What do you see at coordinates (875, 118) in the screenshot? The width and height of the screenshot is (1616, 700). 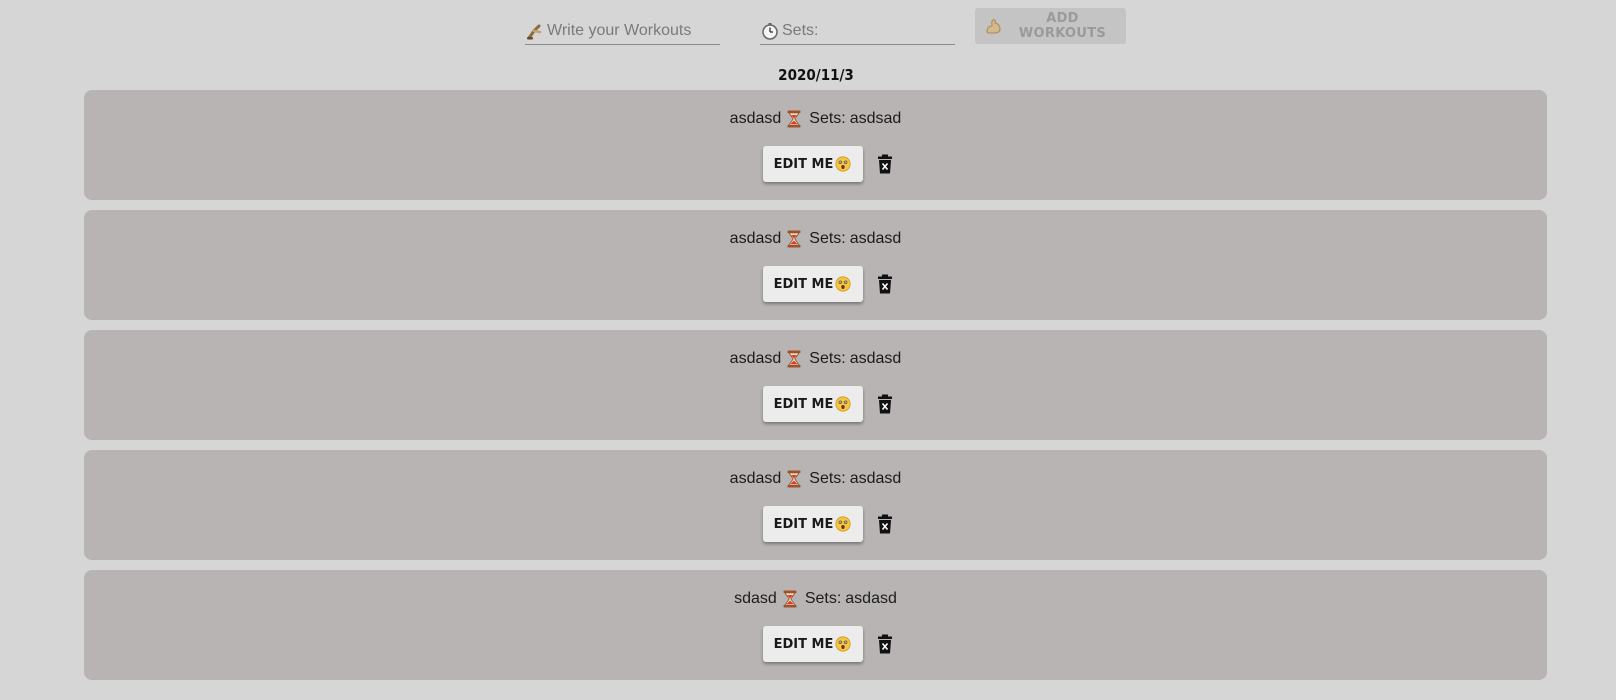 I see `sets-value: asdsad` at bounding box center [875, 118].